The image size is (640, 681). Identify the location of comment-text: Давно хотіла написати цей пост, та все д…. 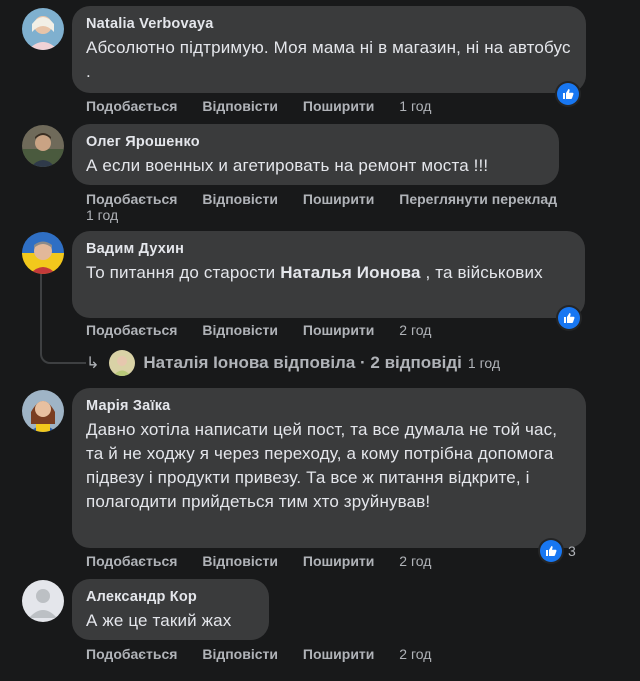
(322, 465).